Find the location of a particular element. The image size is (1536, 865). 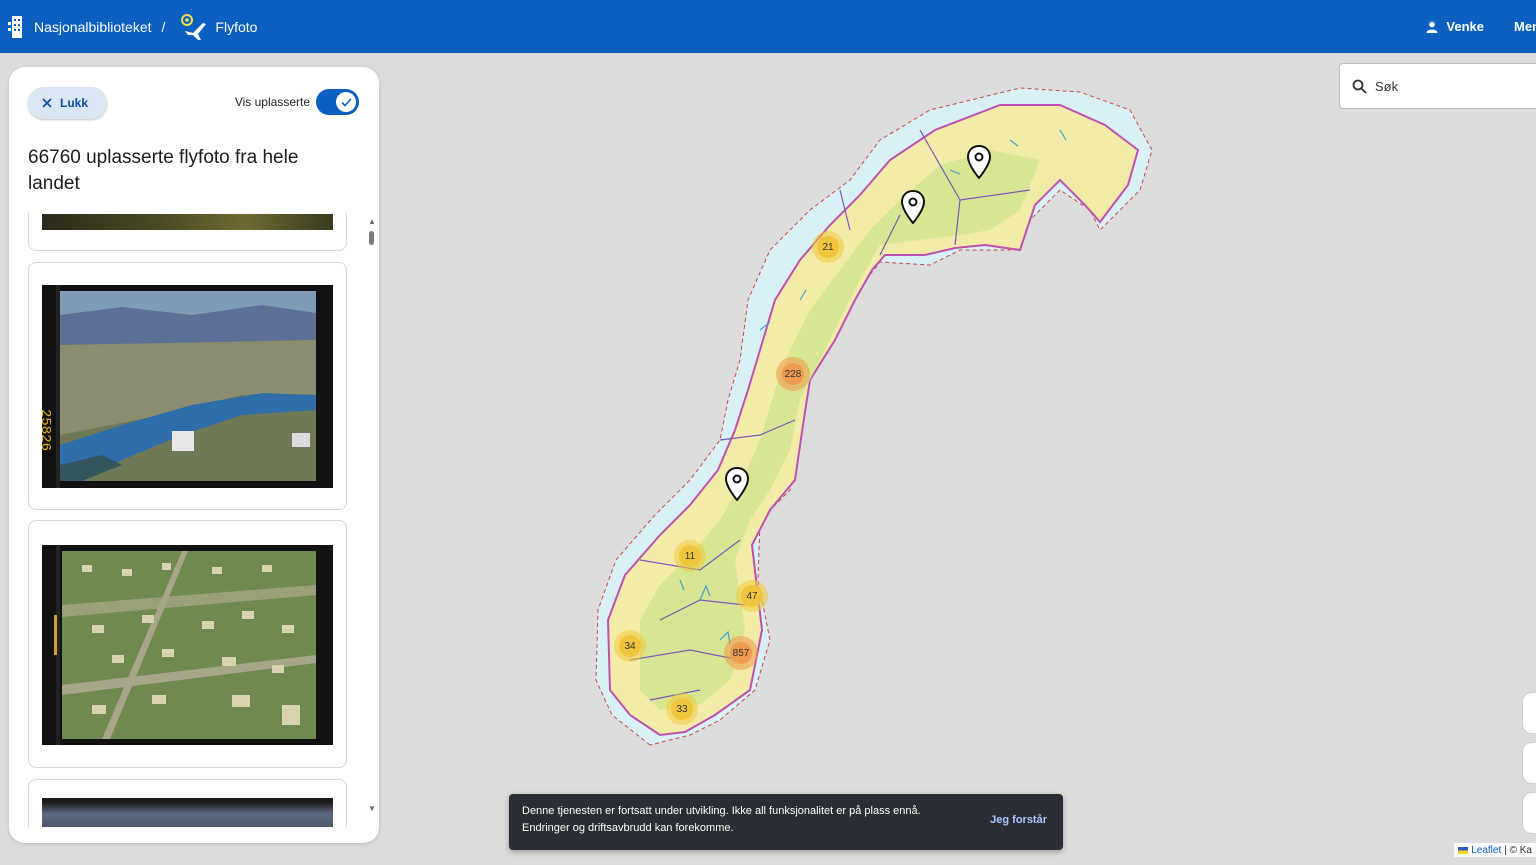

cluster-marker: 21 is located at coordinates (828, 247).